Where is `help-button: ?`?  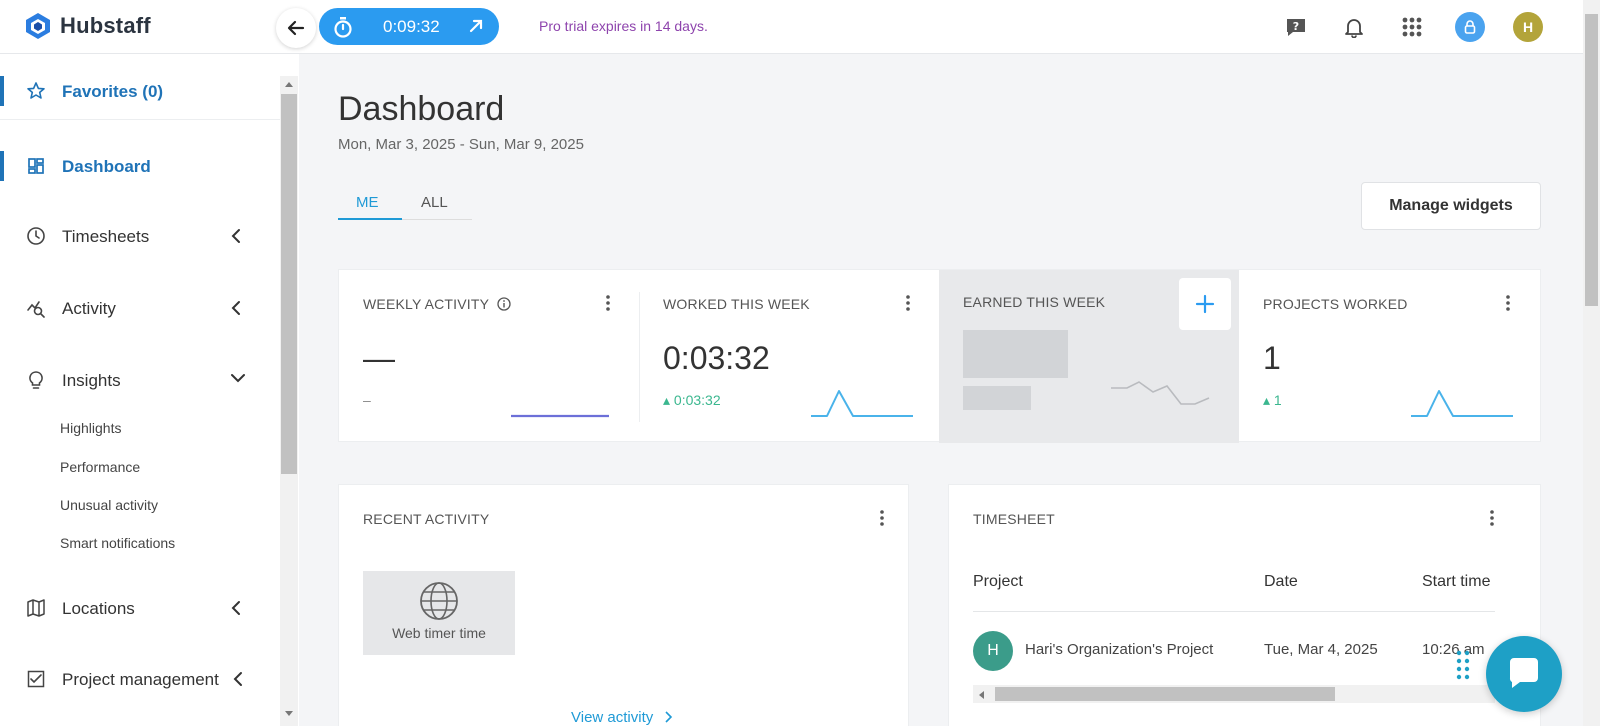
help-button: ? is located at coordinates (1296, 27).